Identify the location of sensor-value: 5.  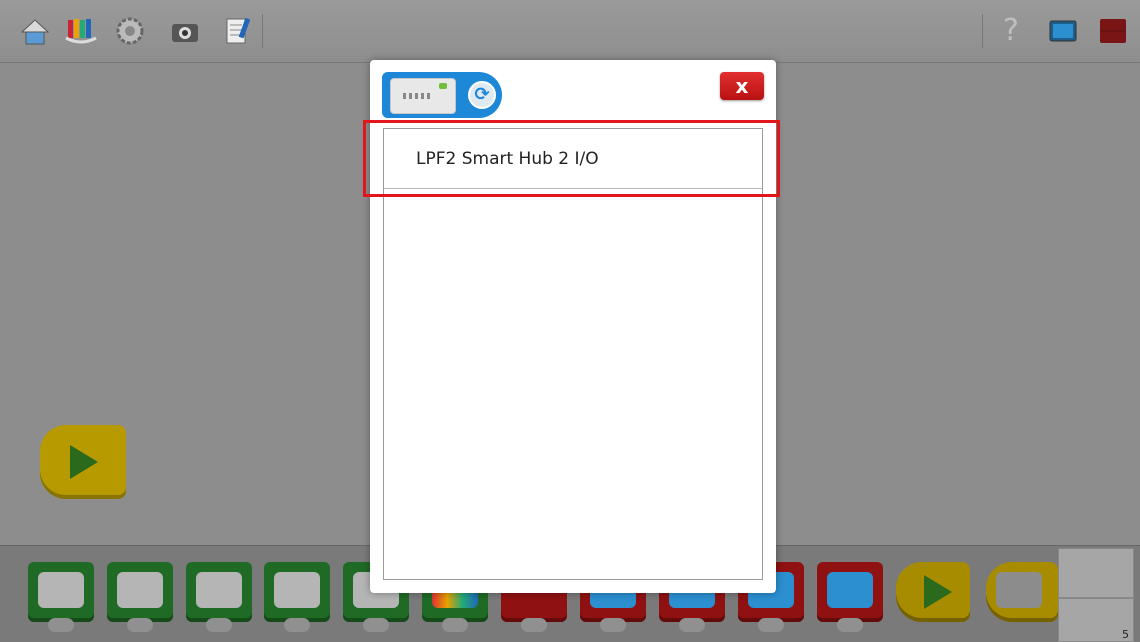
(1125, 634).